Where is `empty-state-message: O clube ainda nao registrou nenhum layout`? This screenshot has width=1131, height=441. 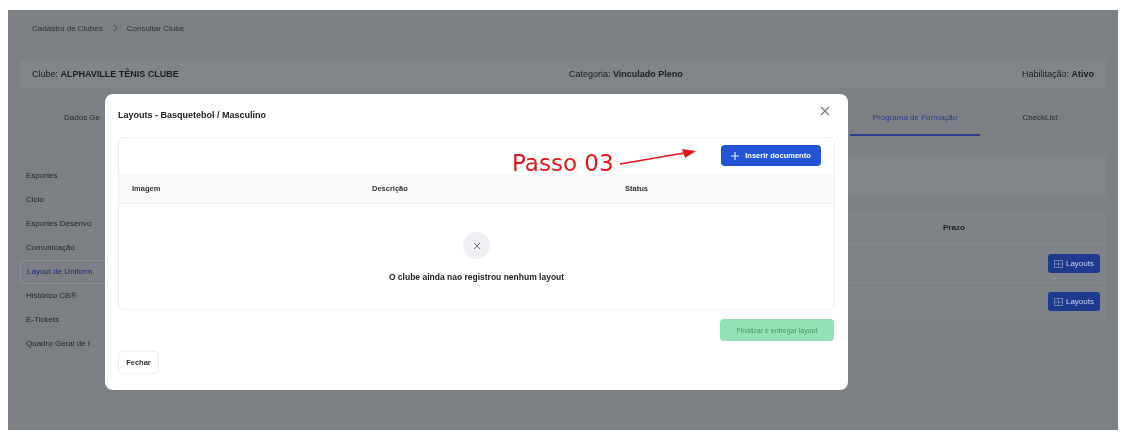 empty-state-message: O clube ainda nao registrou nenhum layout is located at coordinates (476, 277).